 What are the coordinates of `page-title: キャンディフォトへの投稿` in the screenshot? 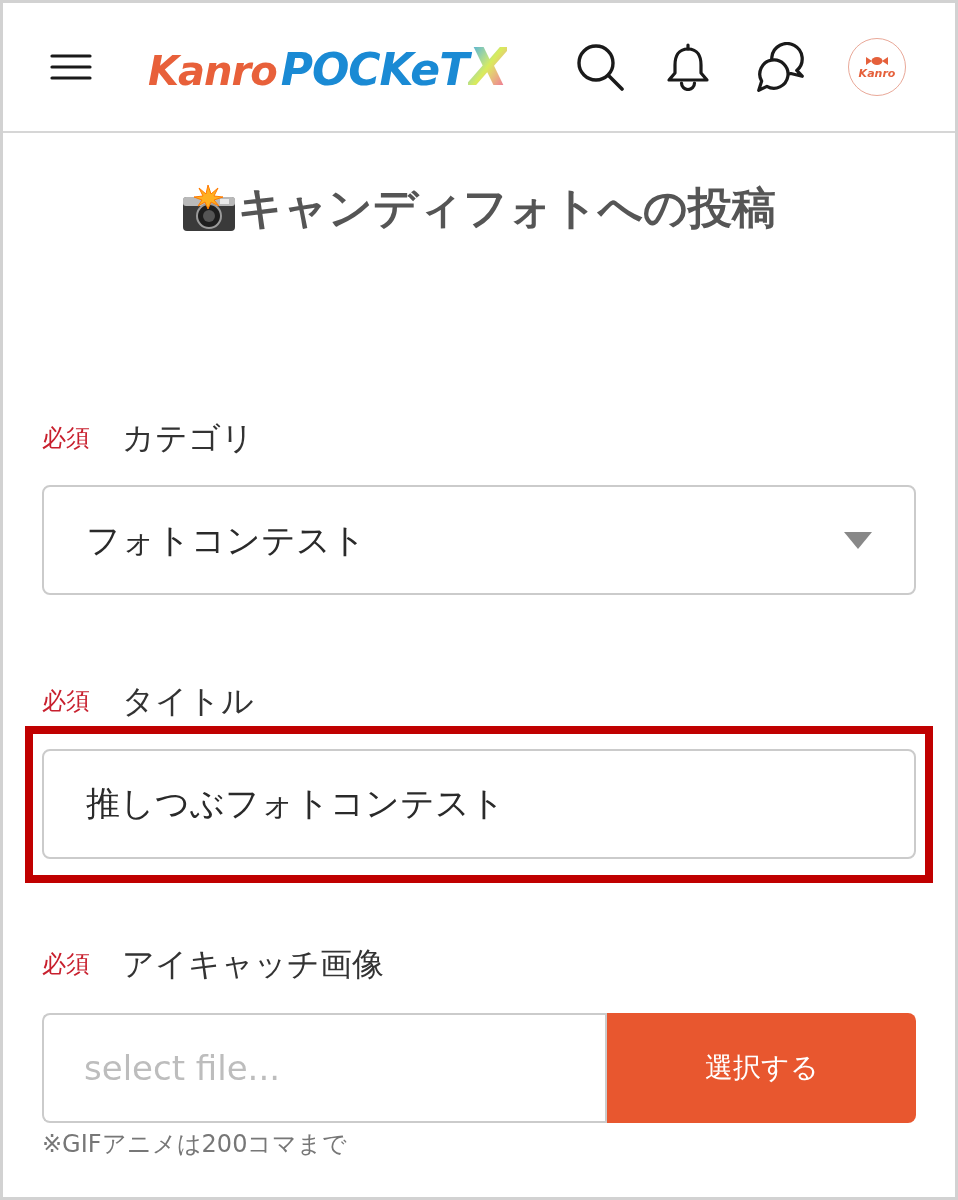 It's located at (507, 208).